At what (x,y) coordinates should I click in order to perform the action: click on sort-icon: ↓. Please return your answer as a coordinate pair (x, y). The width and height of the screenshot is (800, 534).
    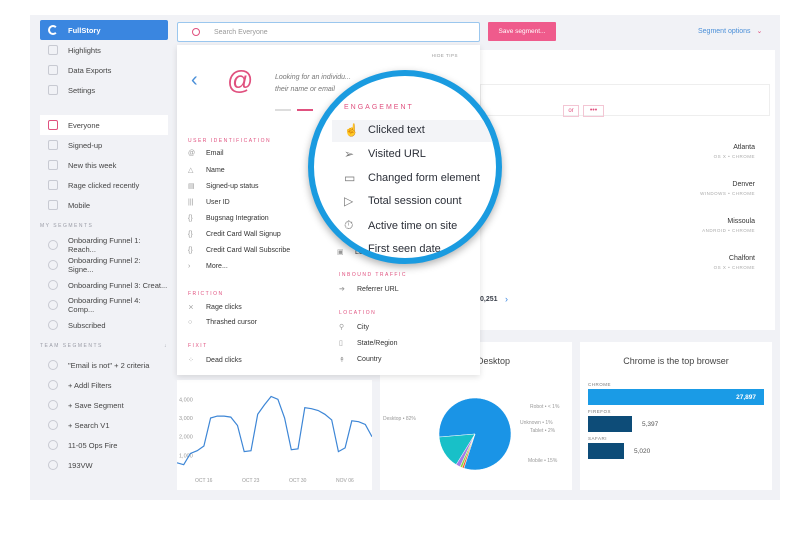
    Looking at the image, I should click on (166, 346).